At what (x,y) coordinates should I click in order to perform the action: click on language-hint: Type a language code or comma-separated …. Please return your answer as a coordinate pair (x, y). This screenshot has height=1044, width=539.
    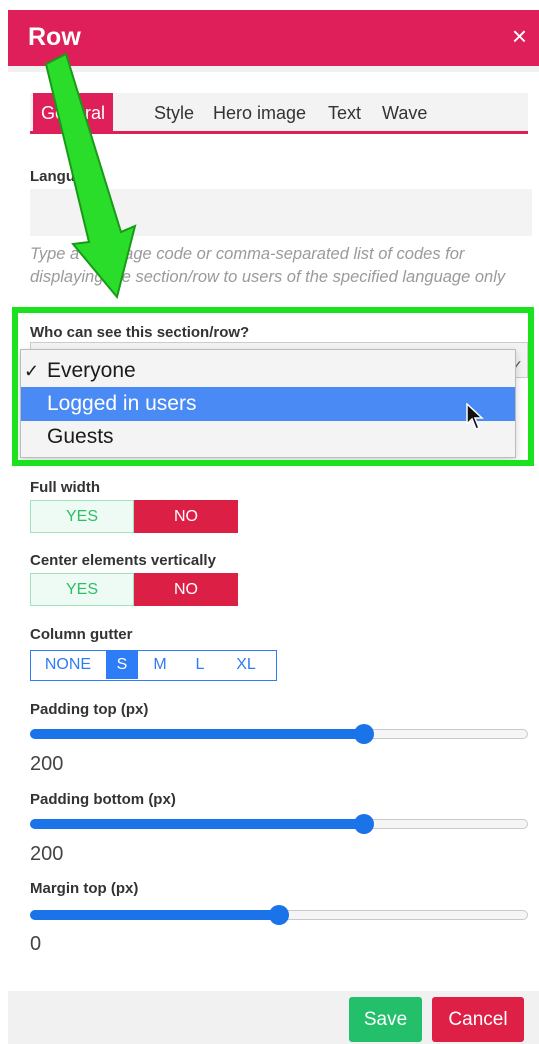
    Looking at the image, I should click on (268, 265).